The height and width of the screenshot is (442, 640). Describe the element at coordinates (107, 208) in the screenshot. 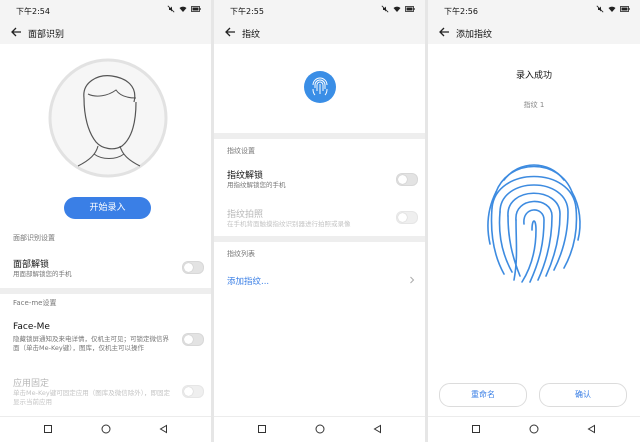

I see `start-enroll-button: 开始录入` at that location.